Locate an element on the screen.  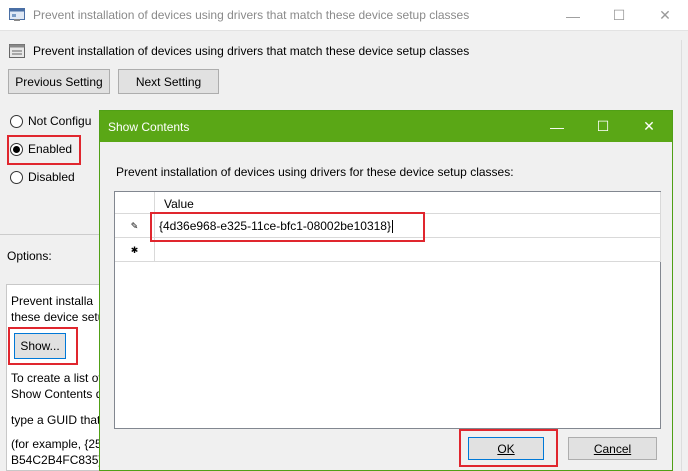
close-button: ✕ is located at coordinates (665, 15).